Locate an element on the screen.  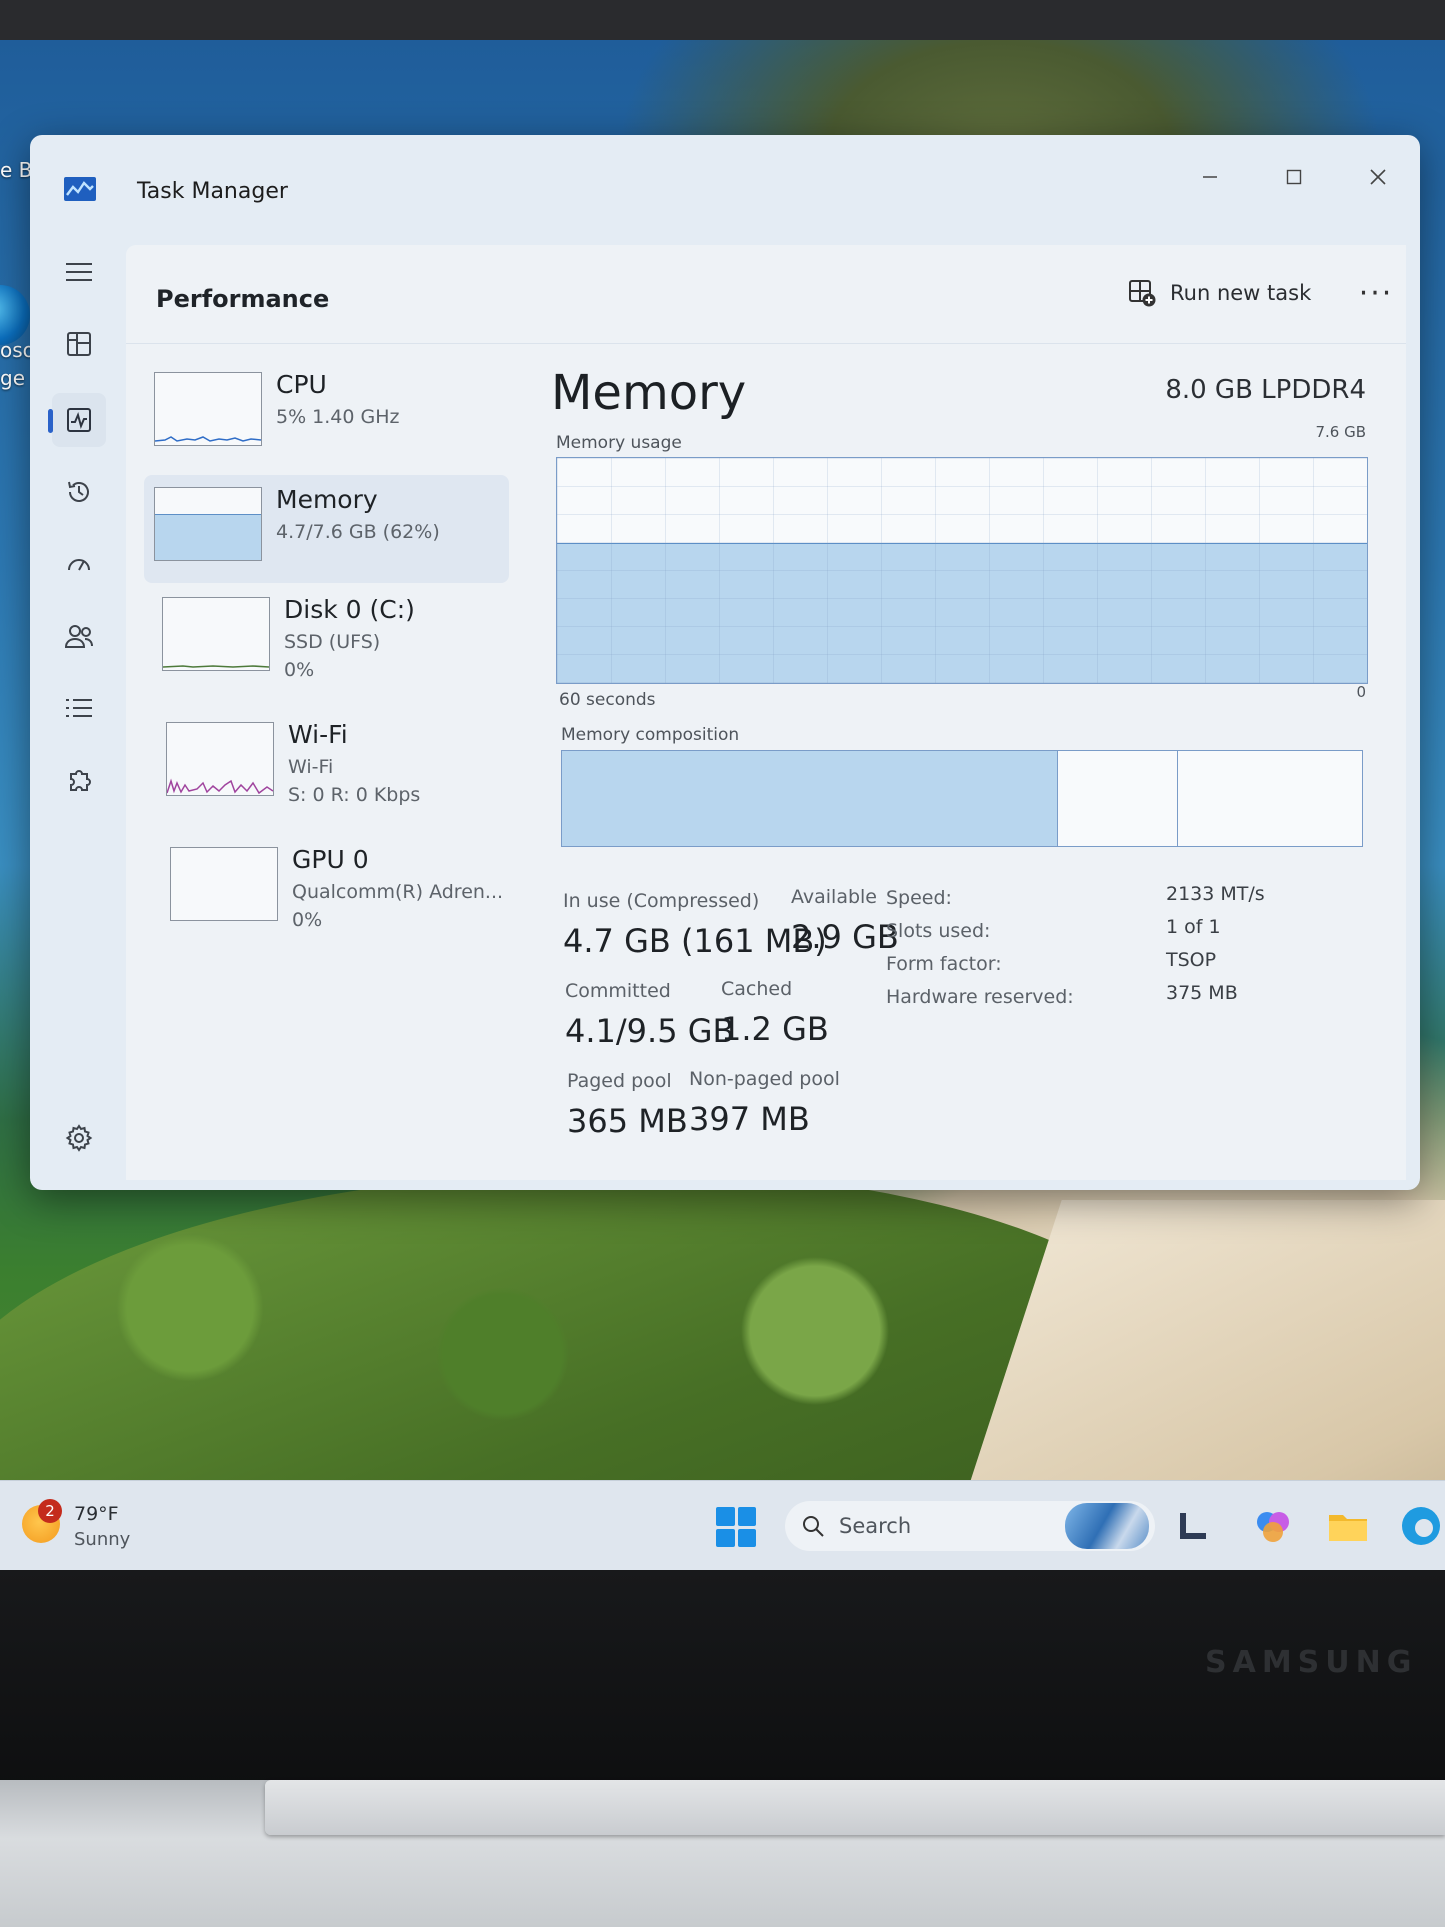
copilot-icon is located at coordinates (1273, 1527).